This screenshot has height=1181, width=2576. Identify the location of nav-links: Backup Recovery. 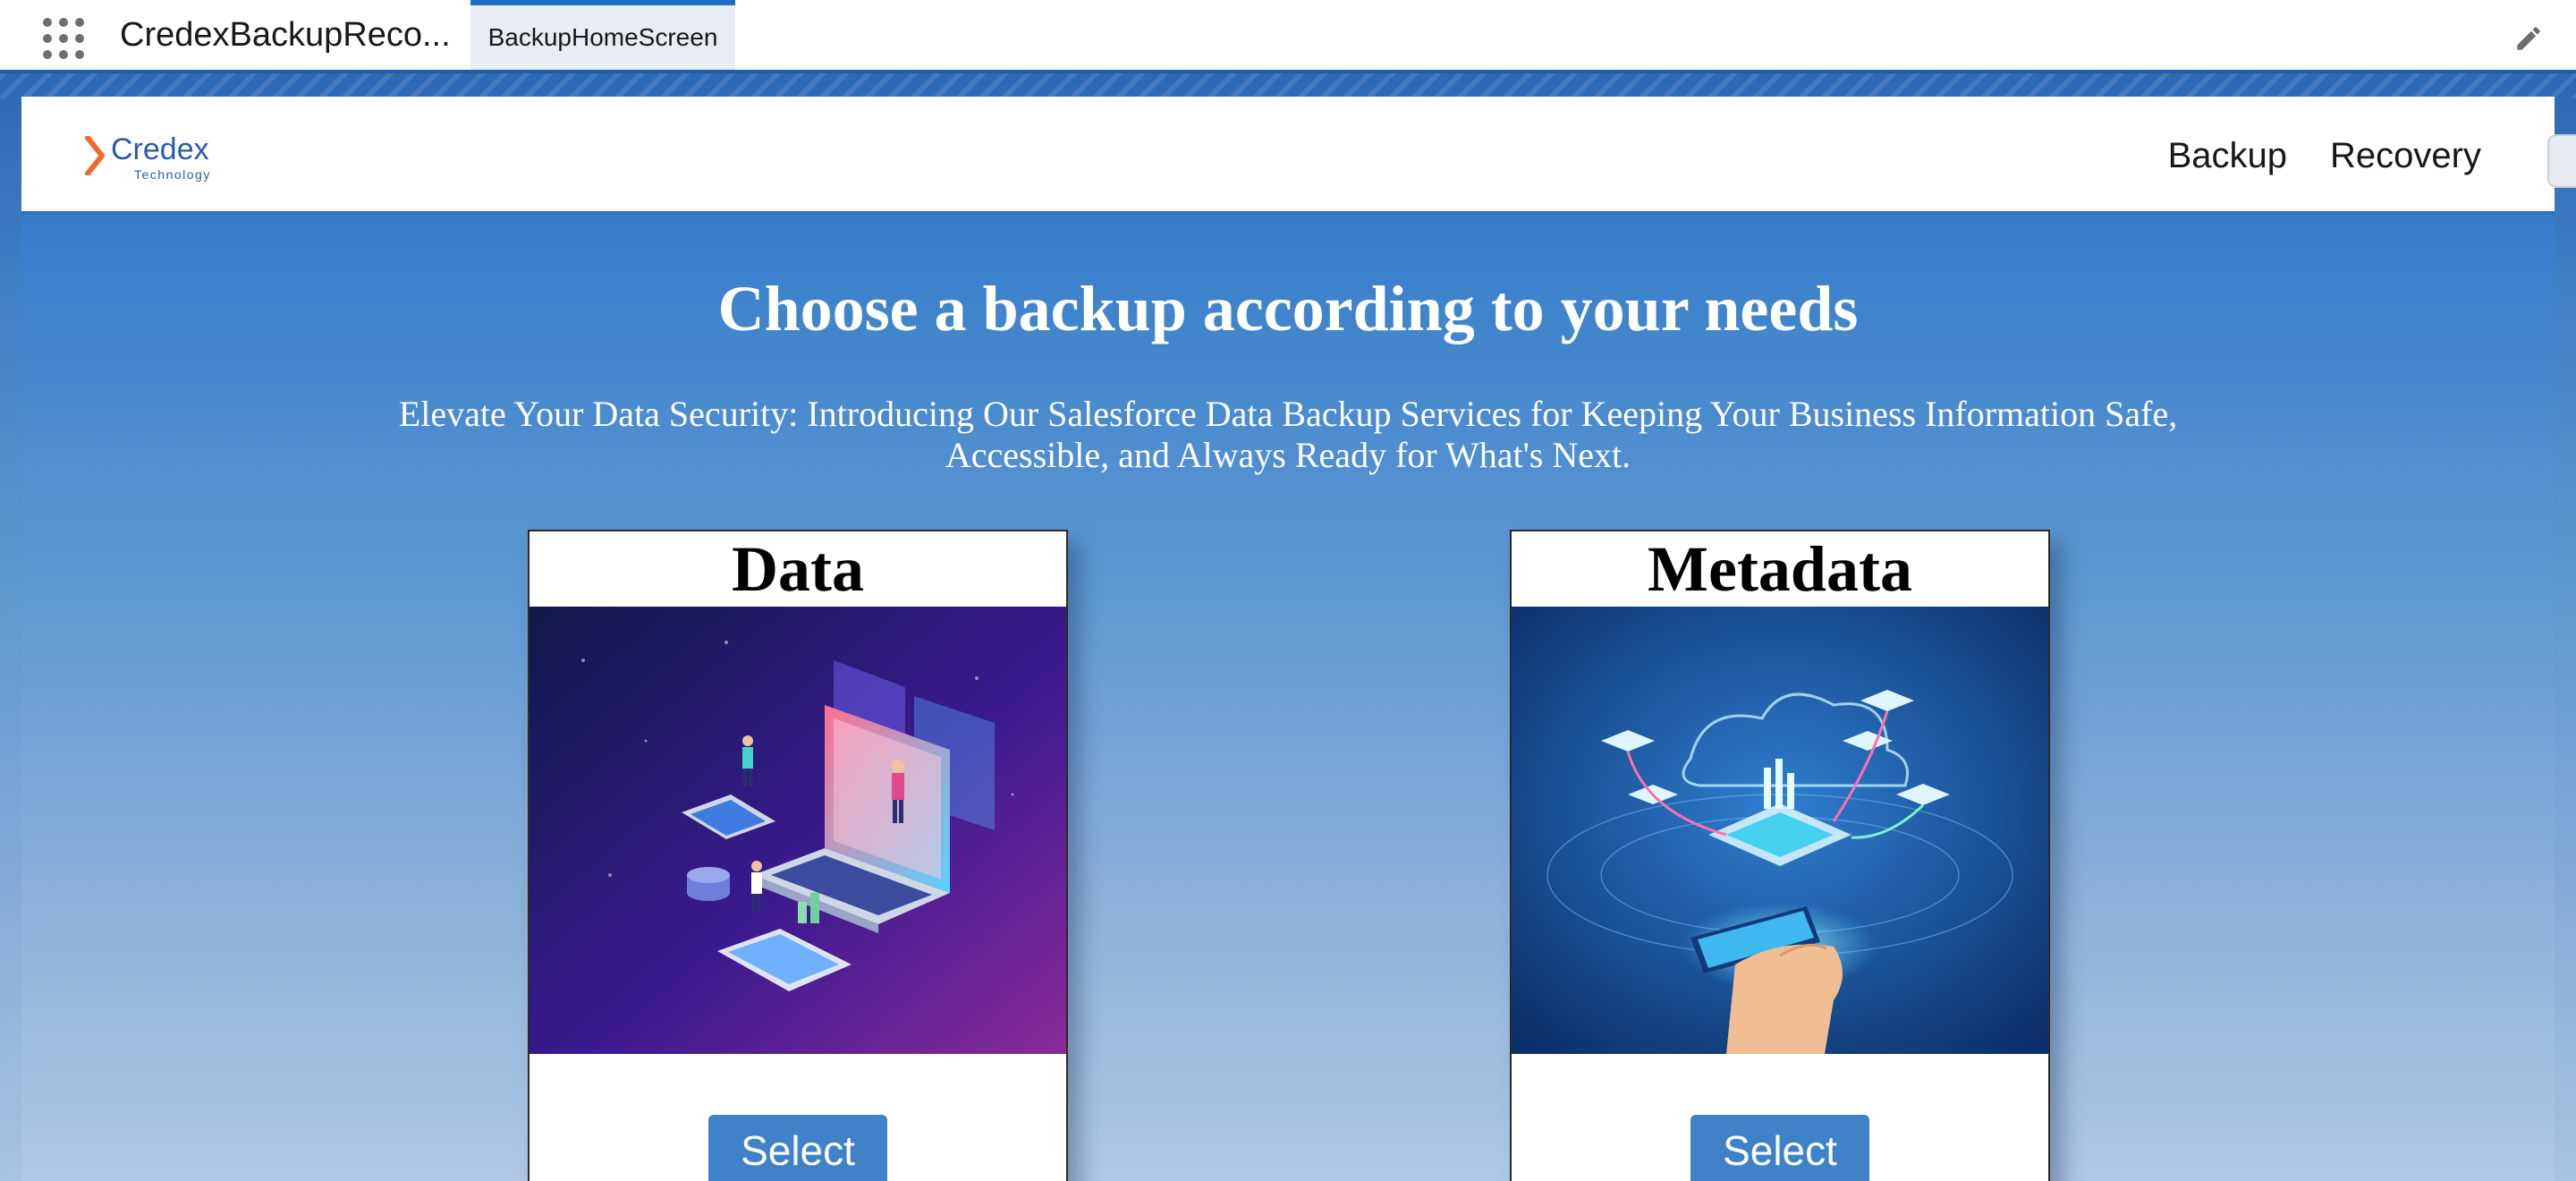
(2324, 156).